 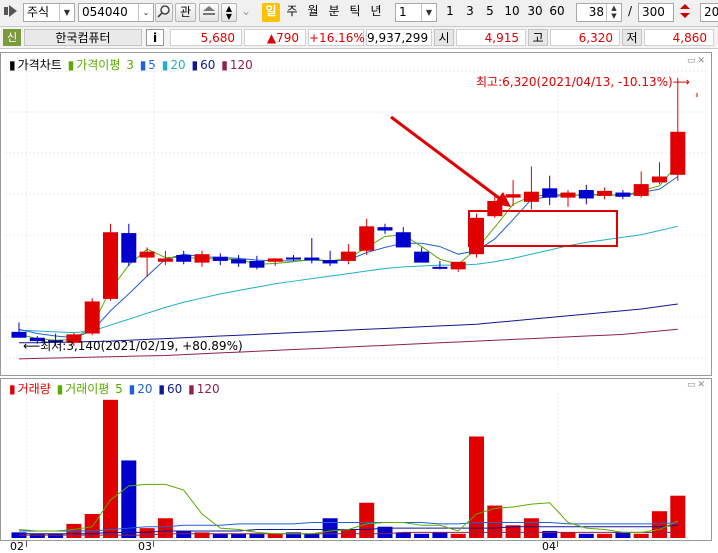 I want to click on market-select: 주식 ▼, so click(x=49, y=12).